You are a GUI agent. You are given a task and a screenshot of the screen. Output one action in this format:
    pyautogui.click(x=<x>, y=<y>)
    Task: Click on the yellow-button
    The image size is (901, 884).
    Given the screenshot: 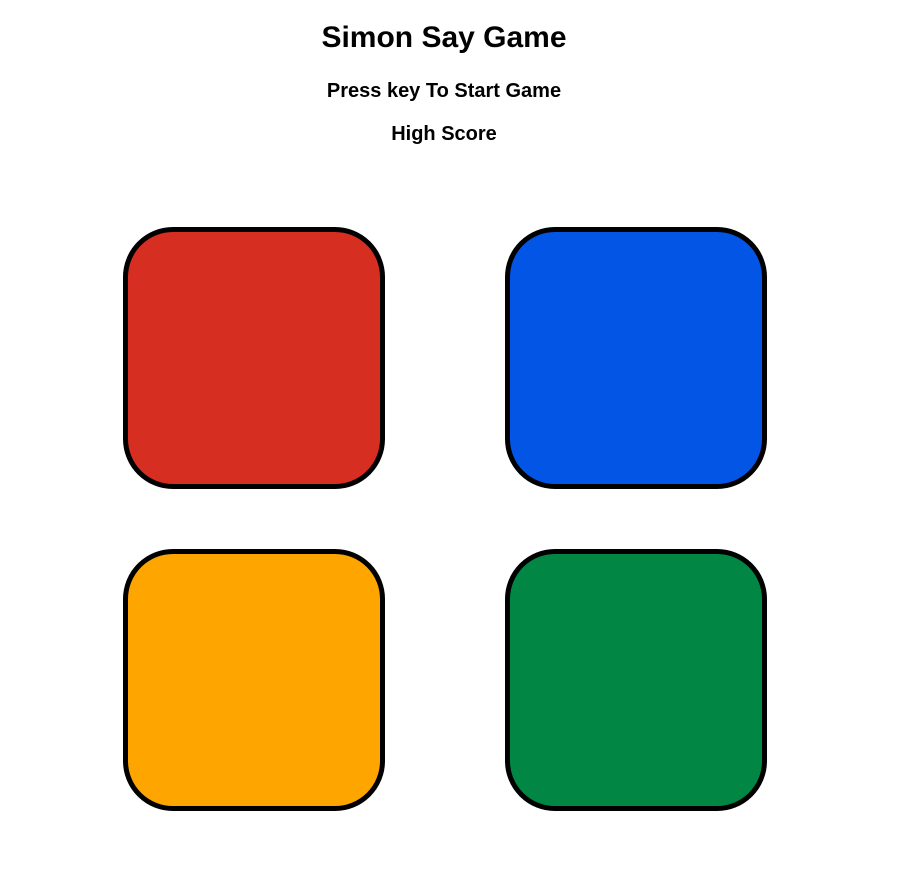 What is the action you would take?
    pyautogui.click(x=254, y=680)
    